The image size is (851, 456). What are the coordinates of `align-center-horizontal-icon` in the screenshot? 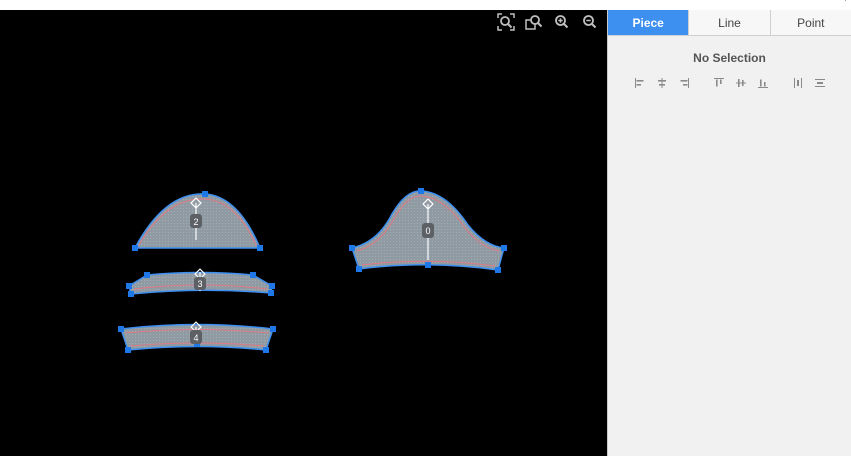 It's located at (662, 83).